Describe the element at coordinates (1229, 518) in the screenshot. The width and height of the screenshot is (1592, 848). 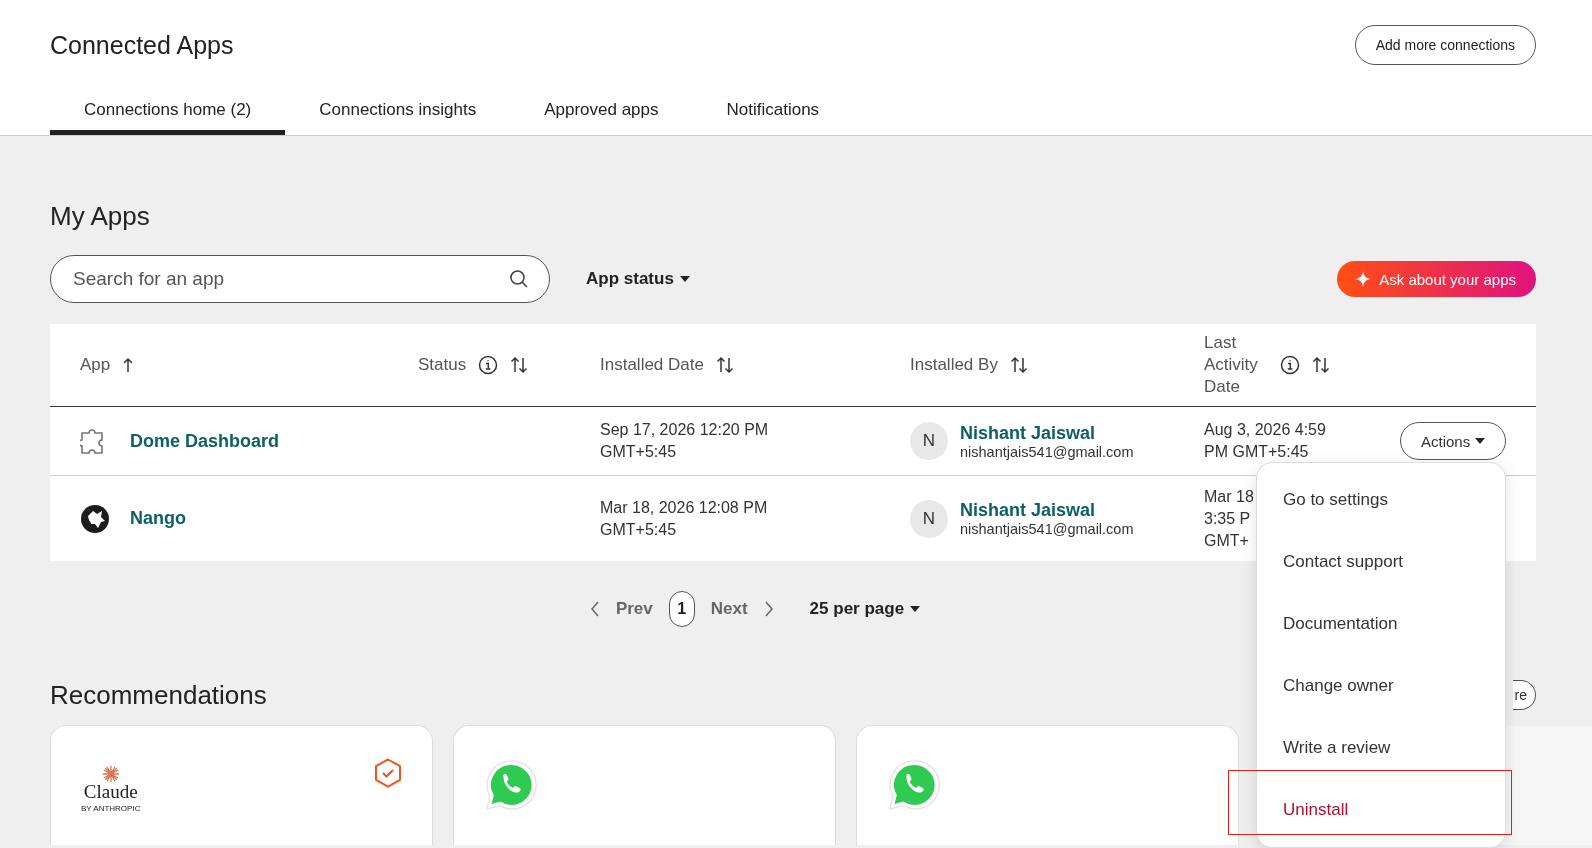
I see `last-activity-date: Mar 18 3:35 P GMT+` at that location.